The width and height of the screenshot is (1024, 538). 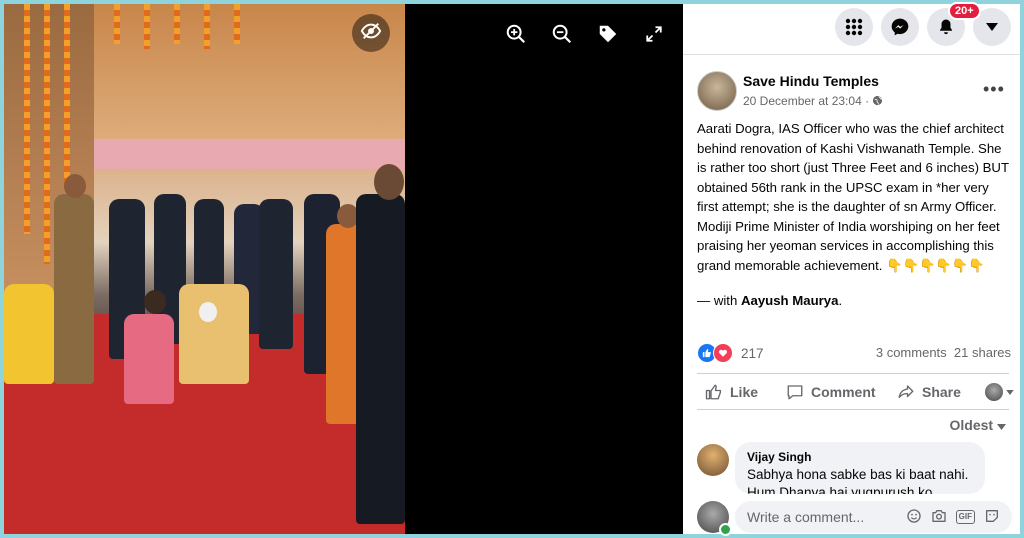 I want to click on commenter-name-link: Vijay Singh, so click(x=860, y=457).